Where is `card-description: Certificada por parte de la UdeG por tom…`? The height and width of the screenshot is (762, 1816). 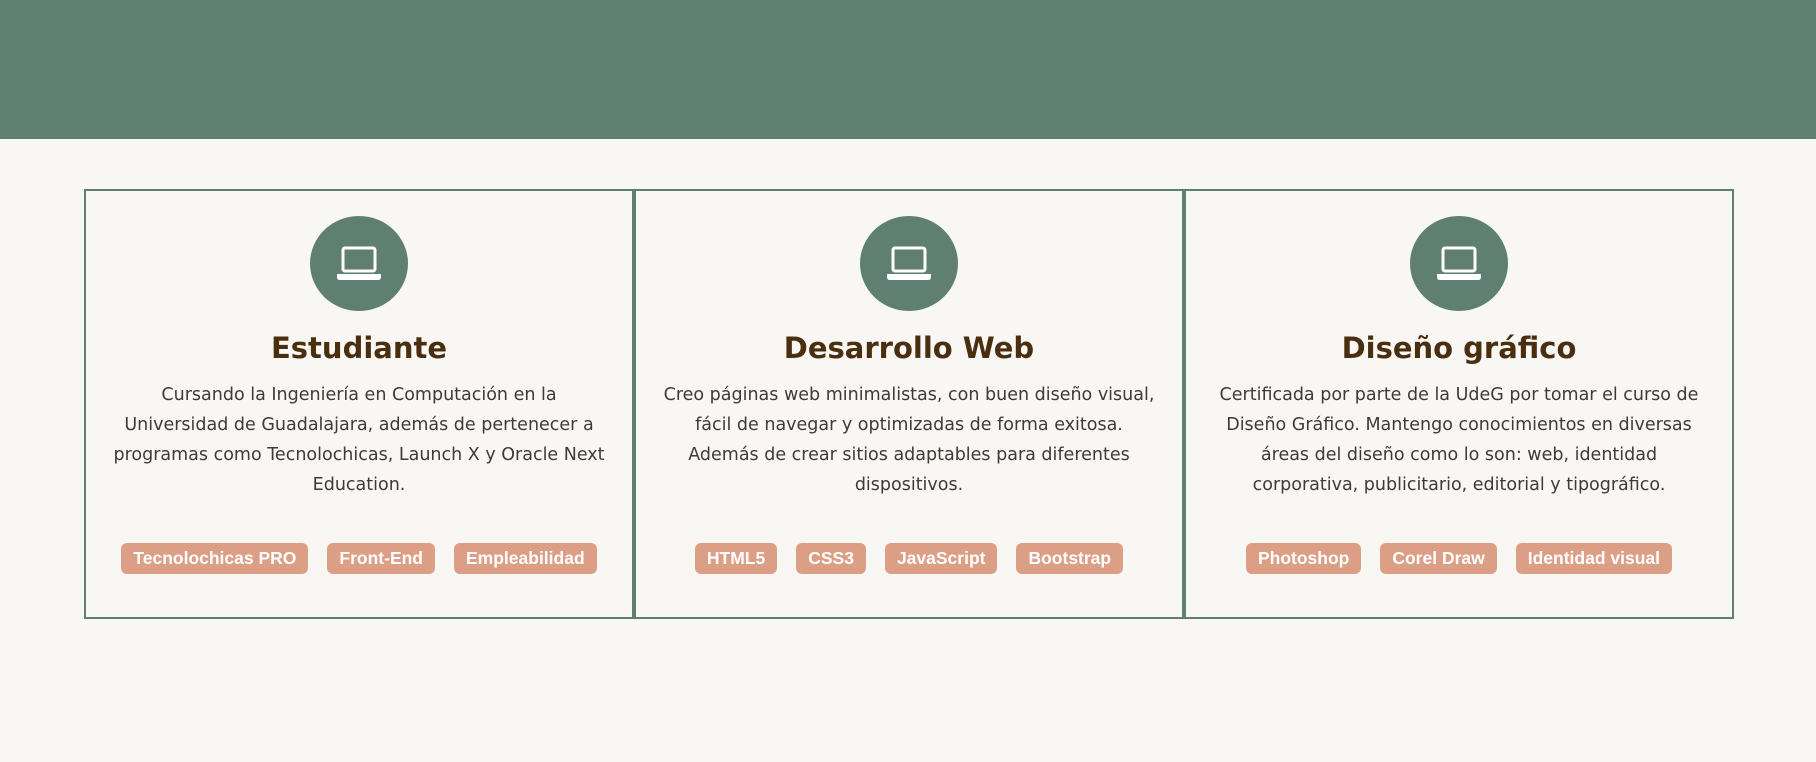
card-description: Certificada por parte de la UdeG por tom… is located at coordinates (1459, 440).